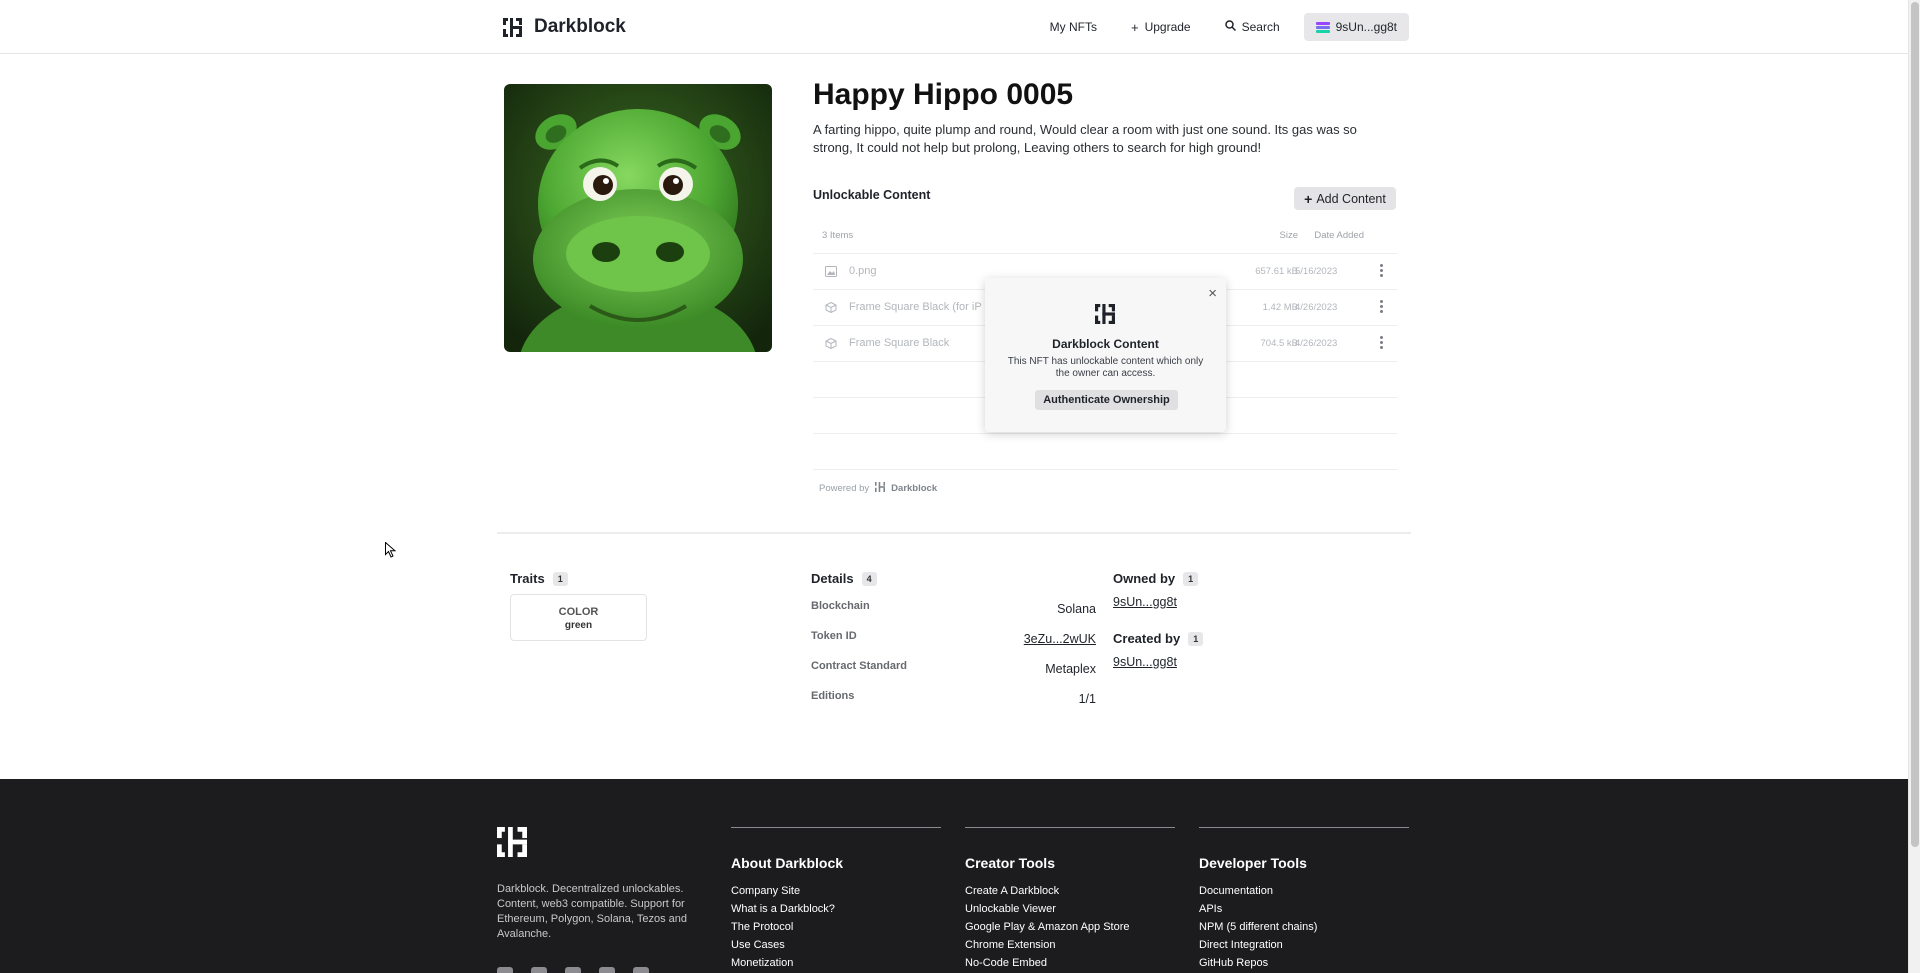  Describe the element at coordinates (1070, 945) in the screenshot. I see `footer-link: Chrome Extension` at that location.